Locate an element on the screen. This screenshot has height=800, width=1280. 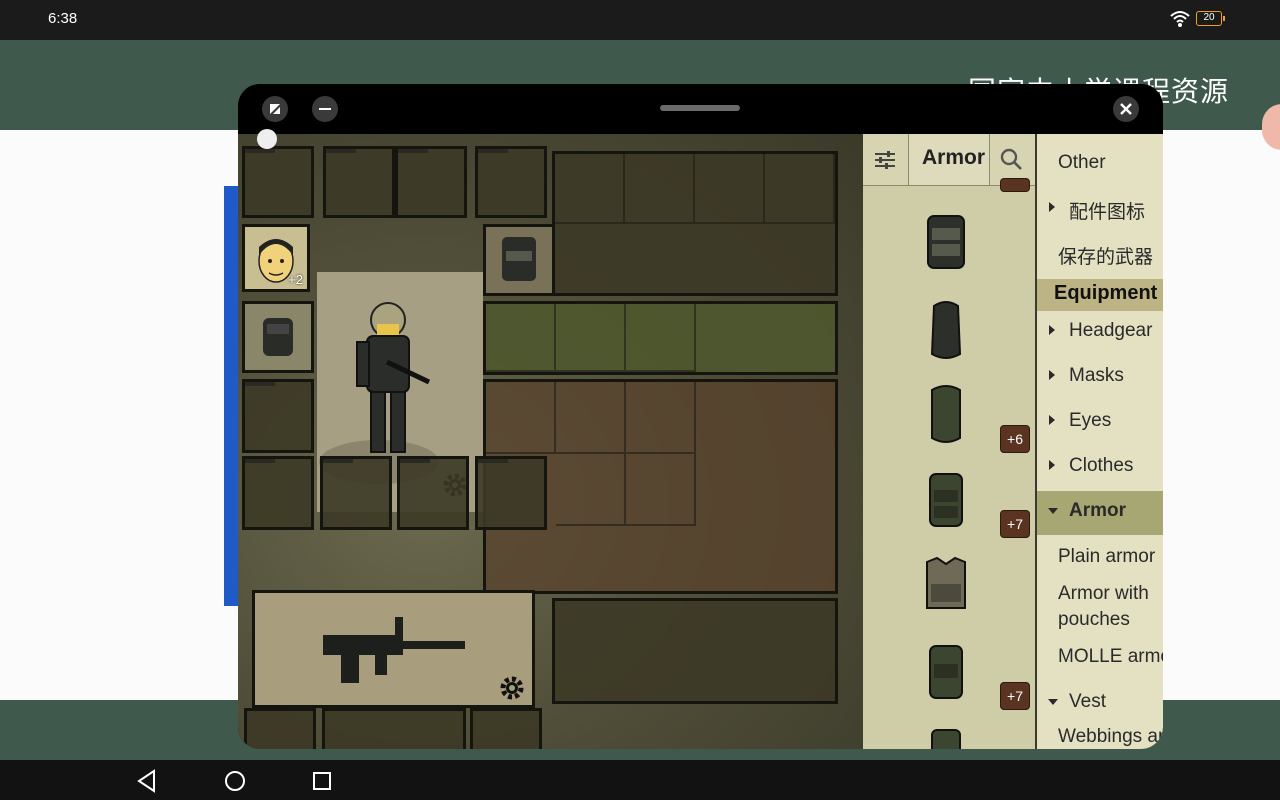
category-label: Eyes is located at coordinates (1090, 420).